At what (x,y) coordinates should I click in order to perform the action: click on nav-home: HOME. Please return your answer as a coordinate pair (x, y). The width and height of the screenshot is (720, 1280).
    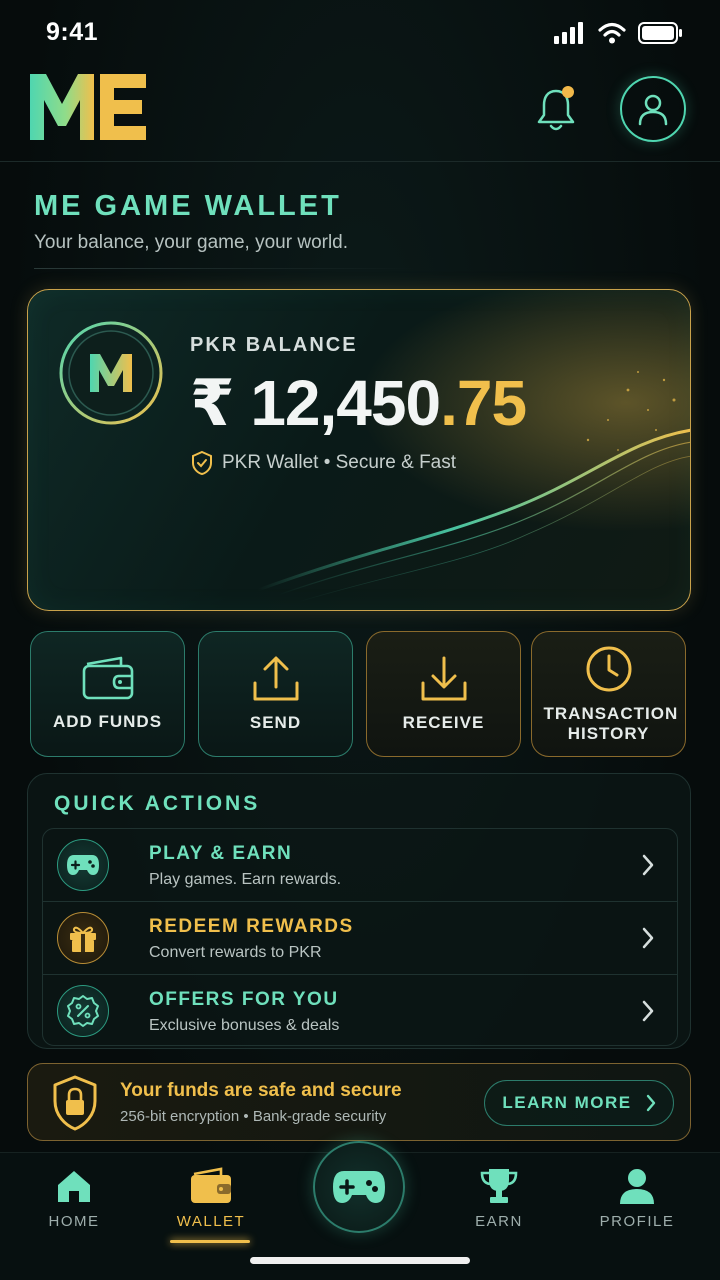
    Looking at the image, I should click on (74, 1198).